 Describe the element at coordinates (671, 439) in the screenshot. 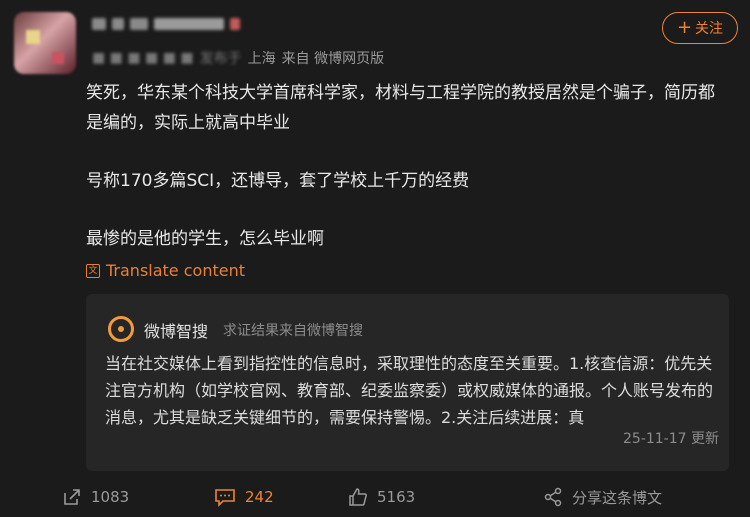

I see `card-date: 25-11-17 更新` at that location.